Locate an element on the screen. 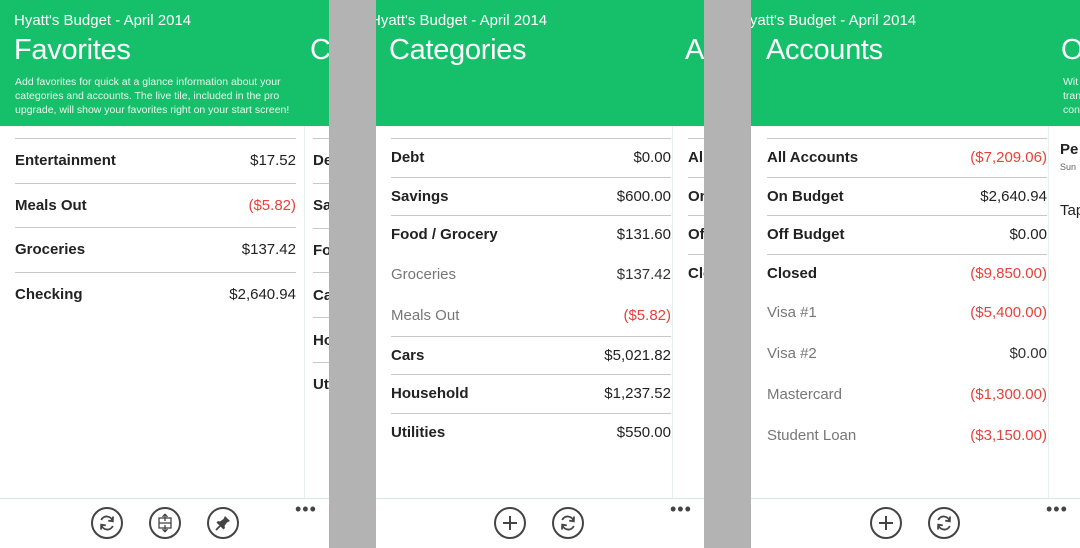 The width and height of the screenshot is (1080, 548). peek-item: Det is located at coordinates (321, 160).